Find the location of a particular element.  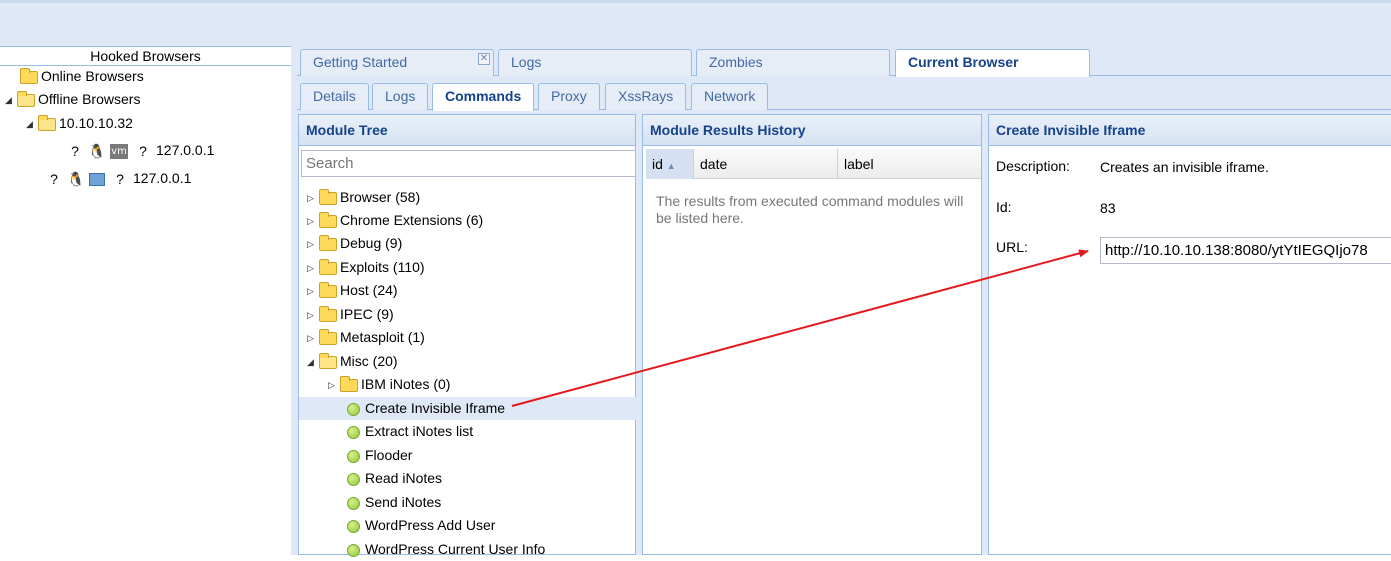

url-label: URL: is located at coordinates (1012, 247).